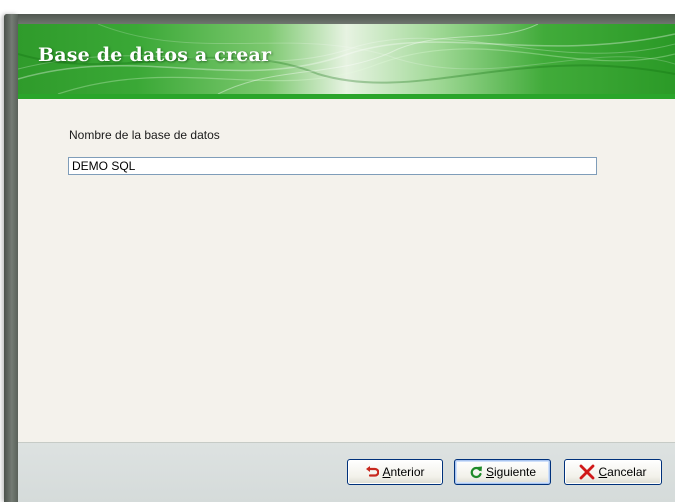 The image size is (675, 502). I want to click on previous-button-label: Anterior, so click(403, 472).